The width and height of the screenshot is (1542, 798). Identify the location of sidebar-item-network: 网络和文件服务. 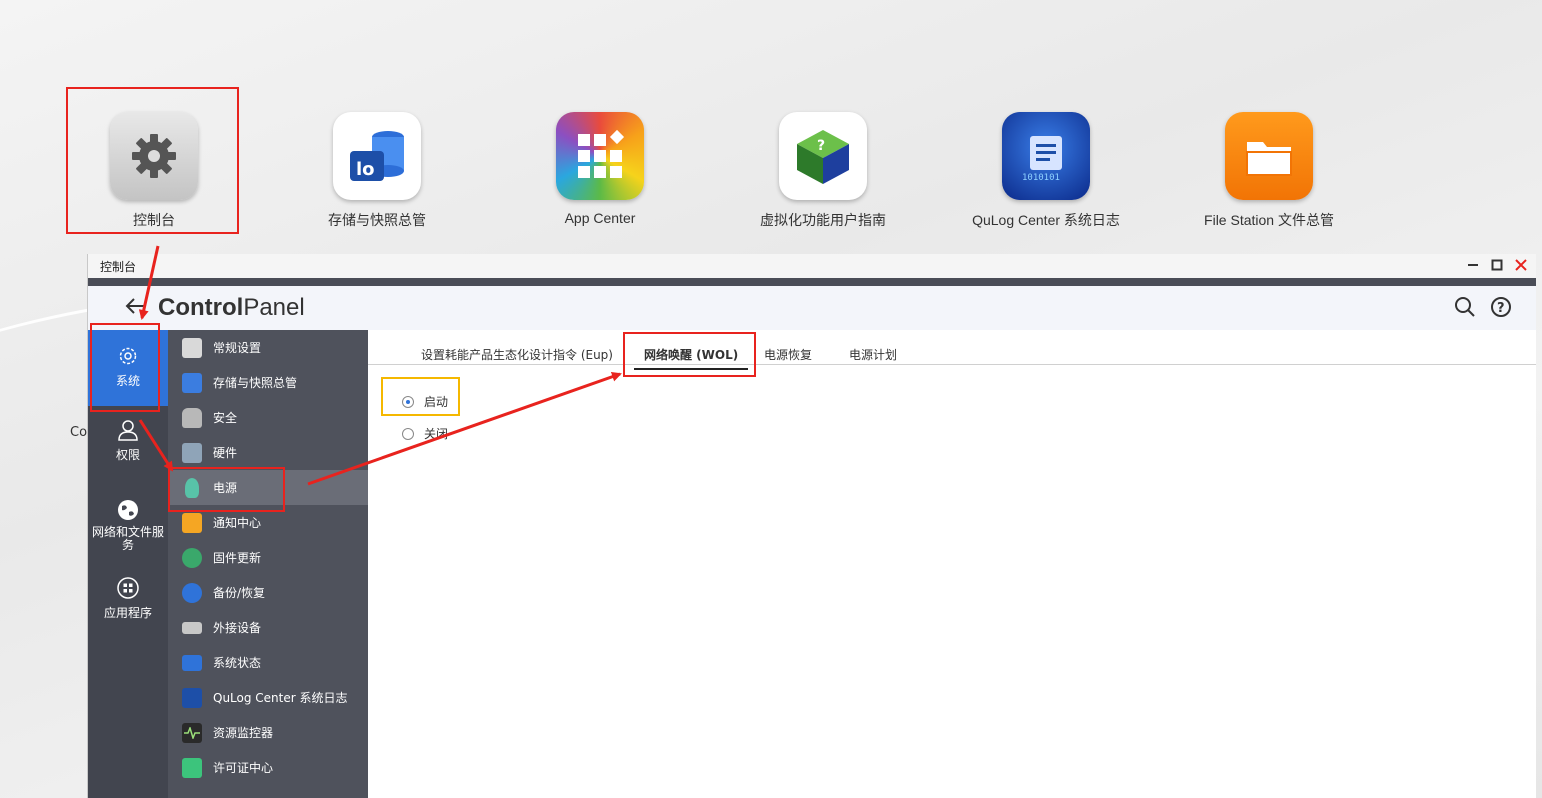
(128, 530).